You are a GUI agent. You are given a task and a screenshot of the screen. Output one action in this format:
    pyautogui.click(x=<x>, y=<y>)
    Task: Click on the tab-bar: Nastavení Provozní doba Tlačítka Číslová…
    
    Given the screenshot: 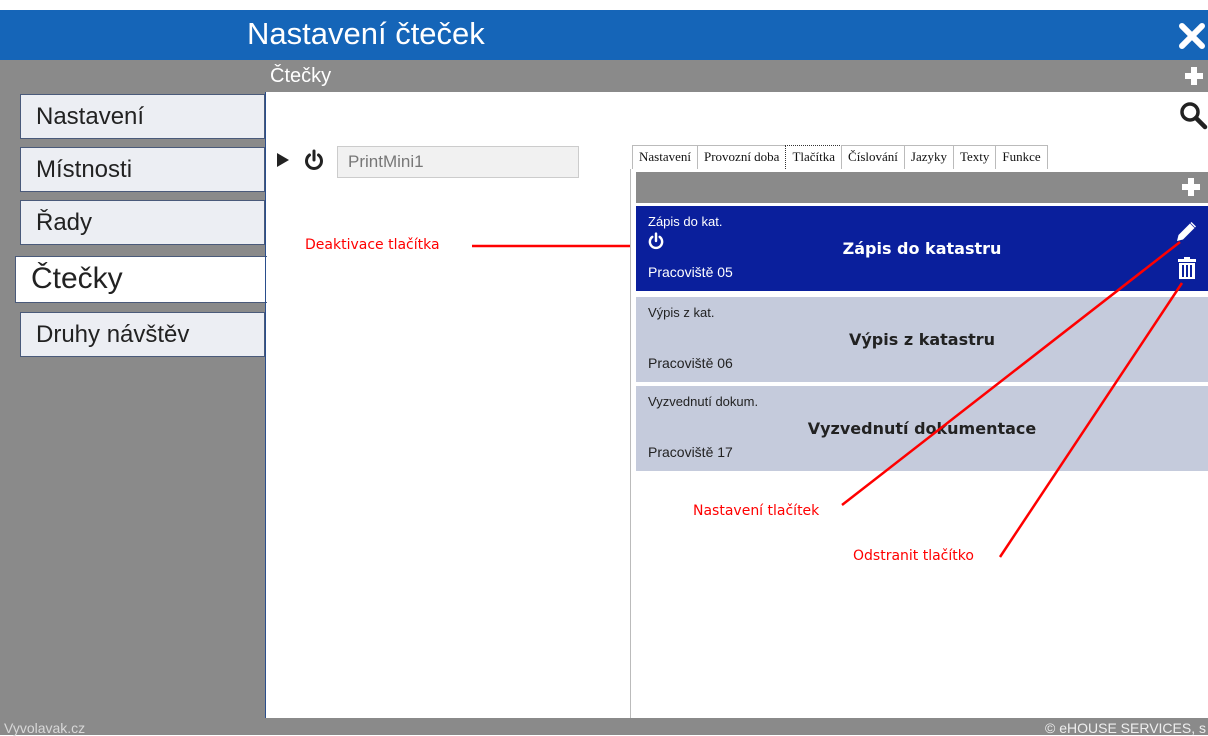 What is the action you would take?
    pyautogui.click(x=840, y=157)
    